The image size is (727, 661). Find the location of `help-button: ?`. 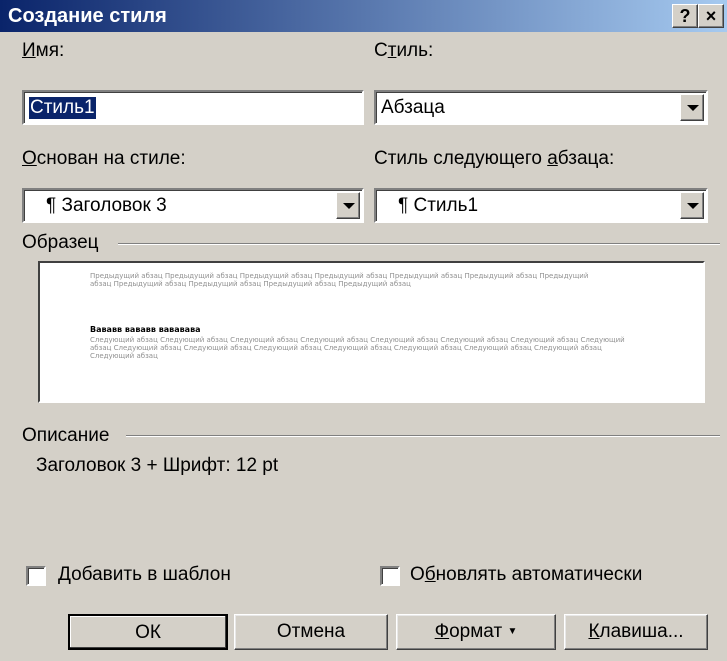

help-button: ? is located at coordinates (685, 16).